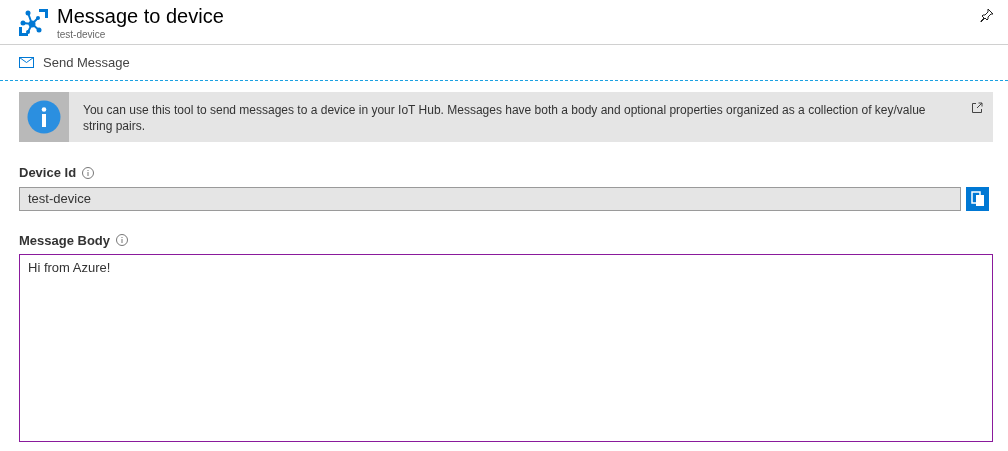 The width and height of the screenshot is (1008, 451). What do you see at coordinates (33, 23) in the screenshot?
I see `hub-icon` at bounding box center [33, 23].